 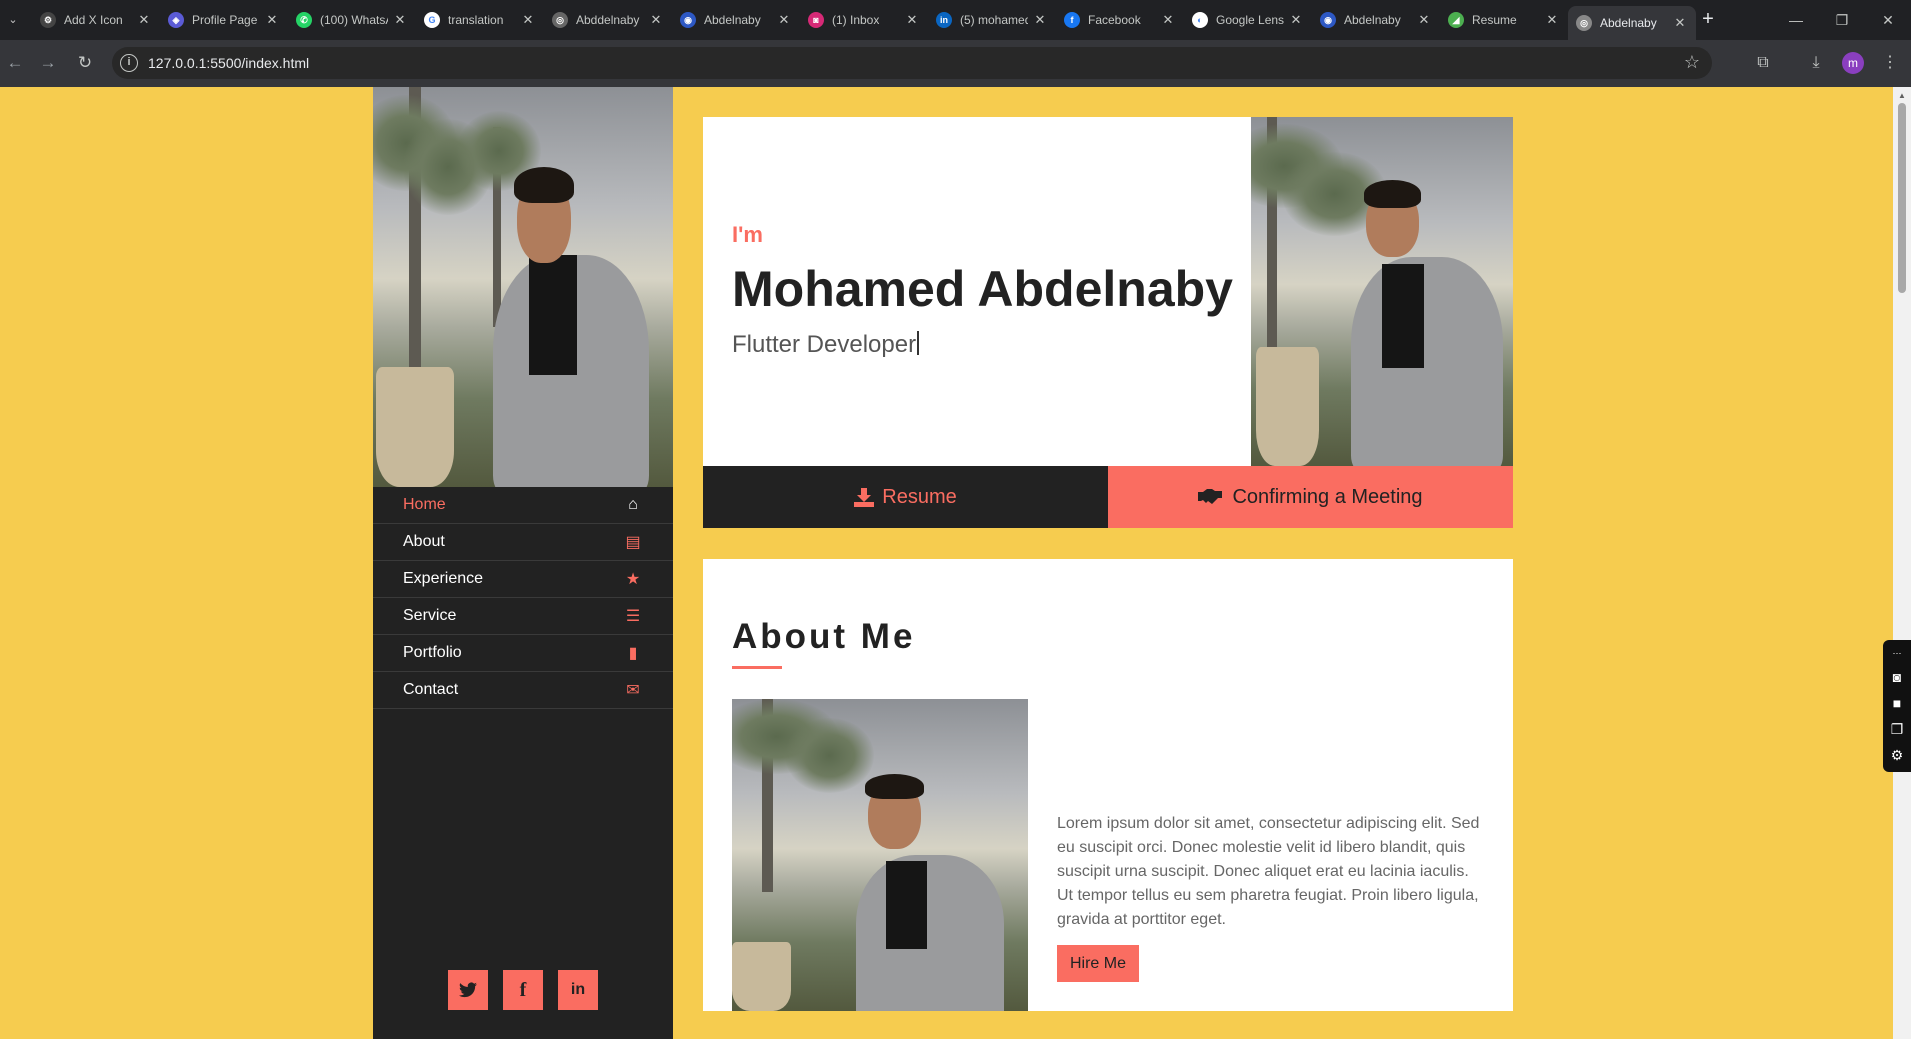 What do you see at coordinates (352, 20) in the screenshot?
I see `browser-tab: ✆ (100) WhatsApp ✕` at bounding box center [352, 20].